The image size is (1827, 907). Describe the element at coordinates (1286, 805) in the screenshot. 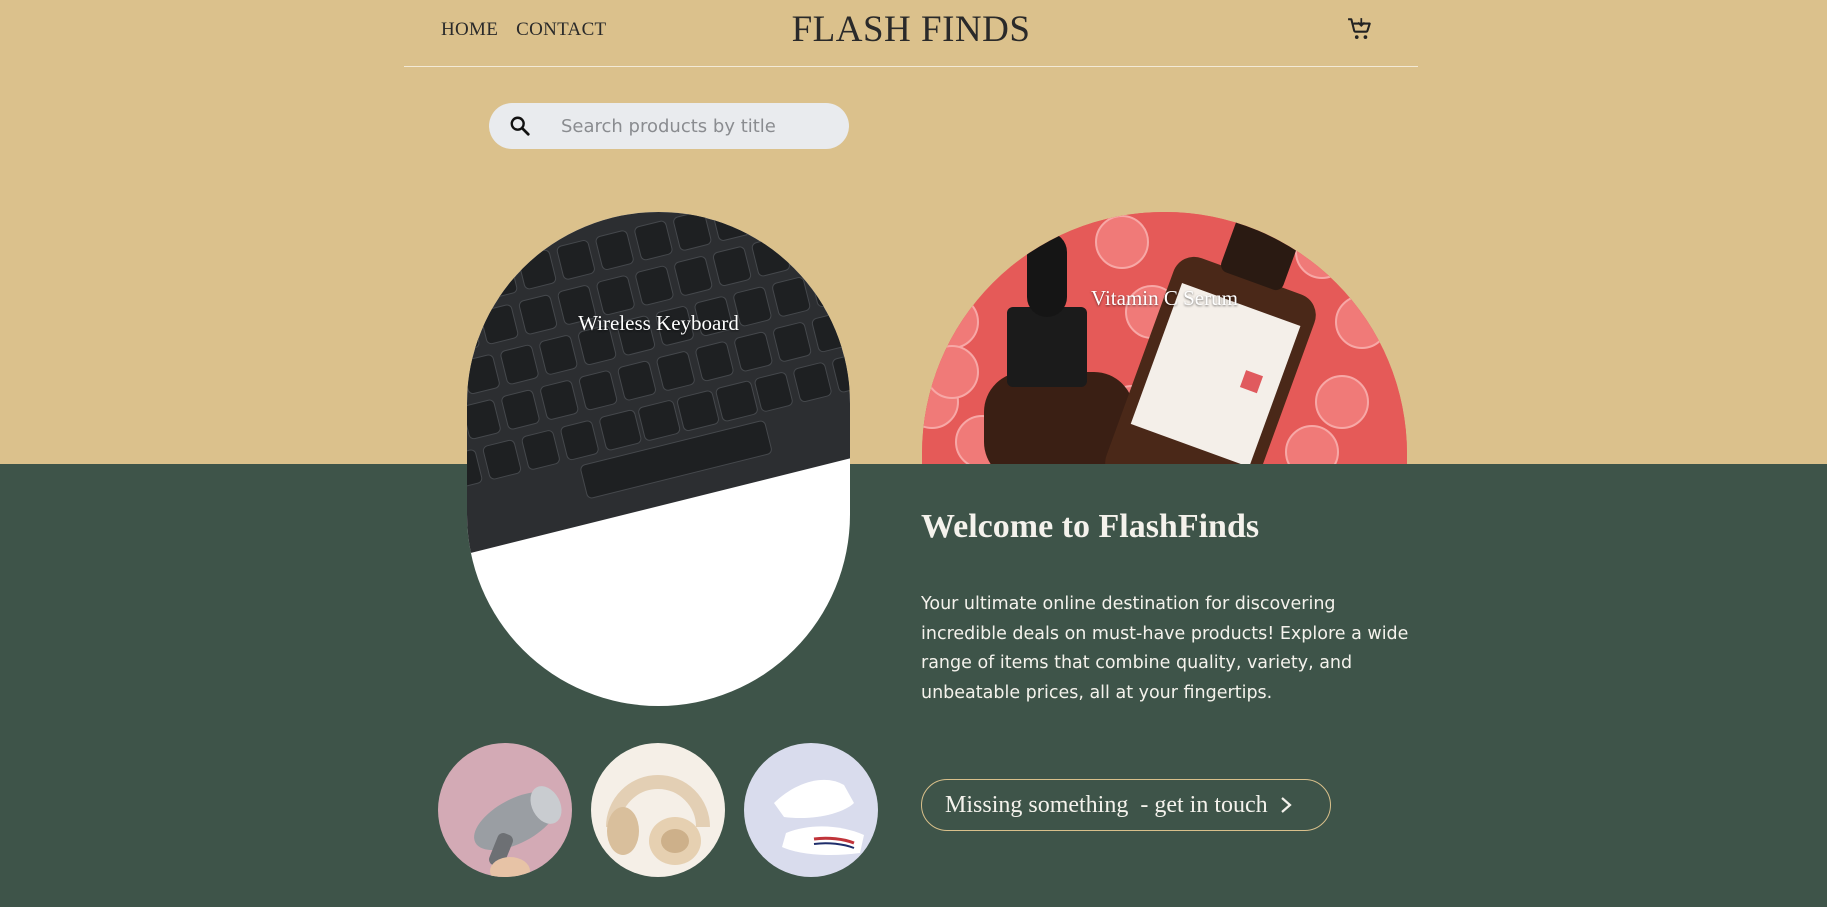

I see `chevron-right-icon` at that location.